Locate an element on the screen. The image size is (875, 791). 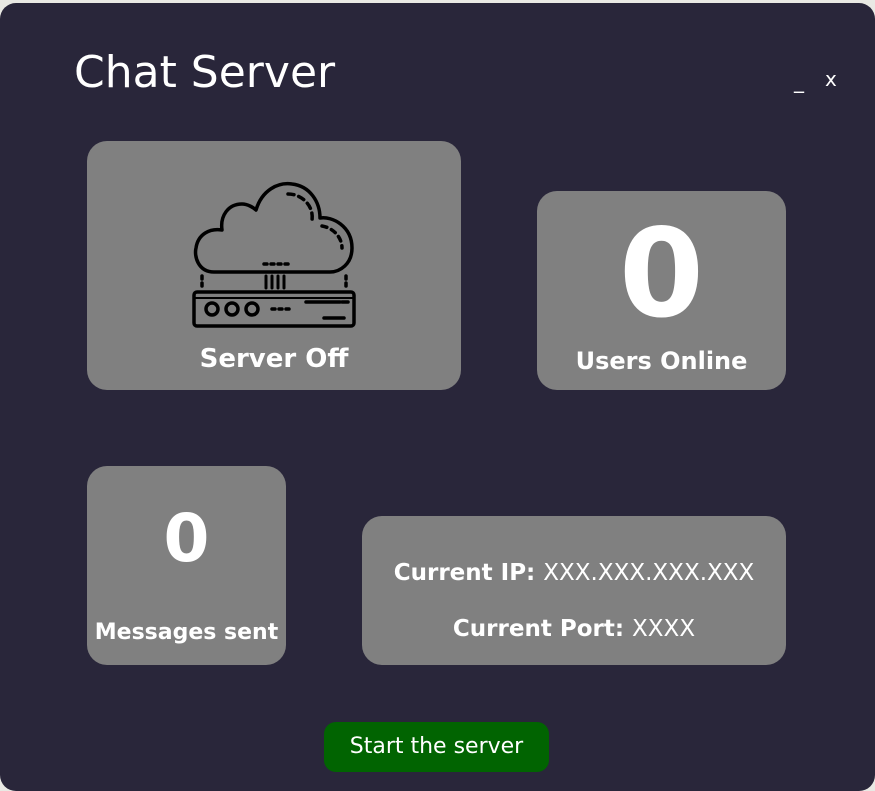
users-online-card: 0 Users Online is located at coordinates (661, 290).